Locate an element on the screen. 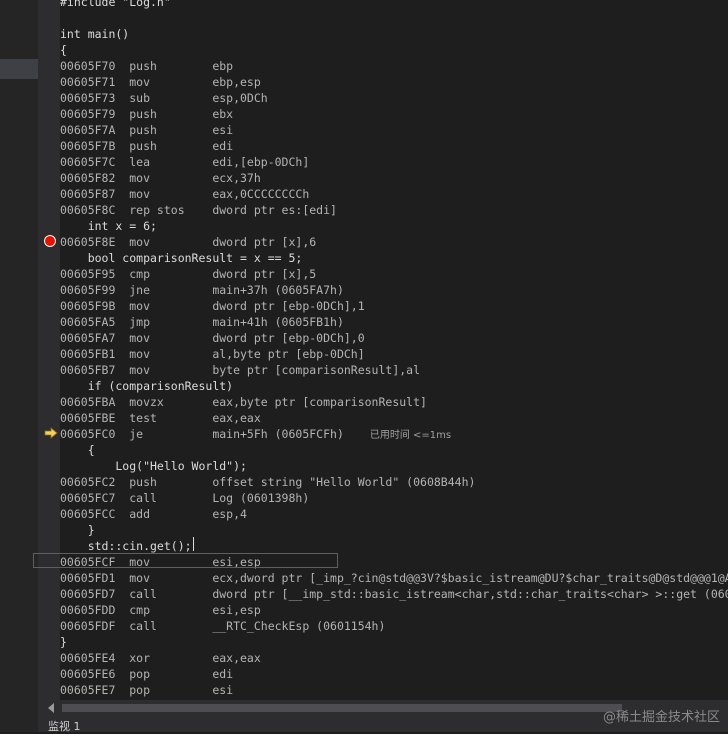 This screenshot has width=728, height=734. line-text: 00605F71 mov ebp,esp is located at coordinates (160, 82).